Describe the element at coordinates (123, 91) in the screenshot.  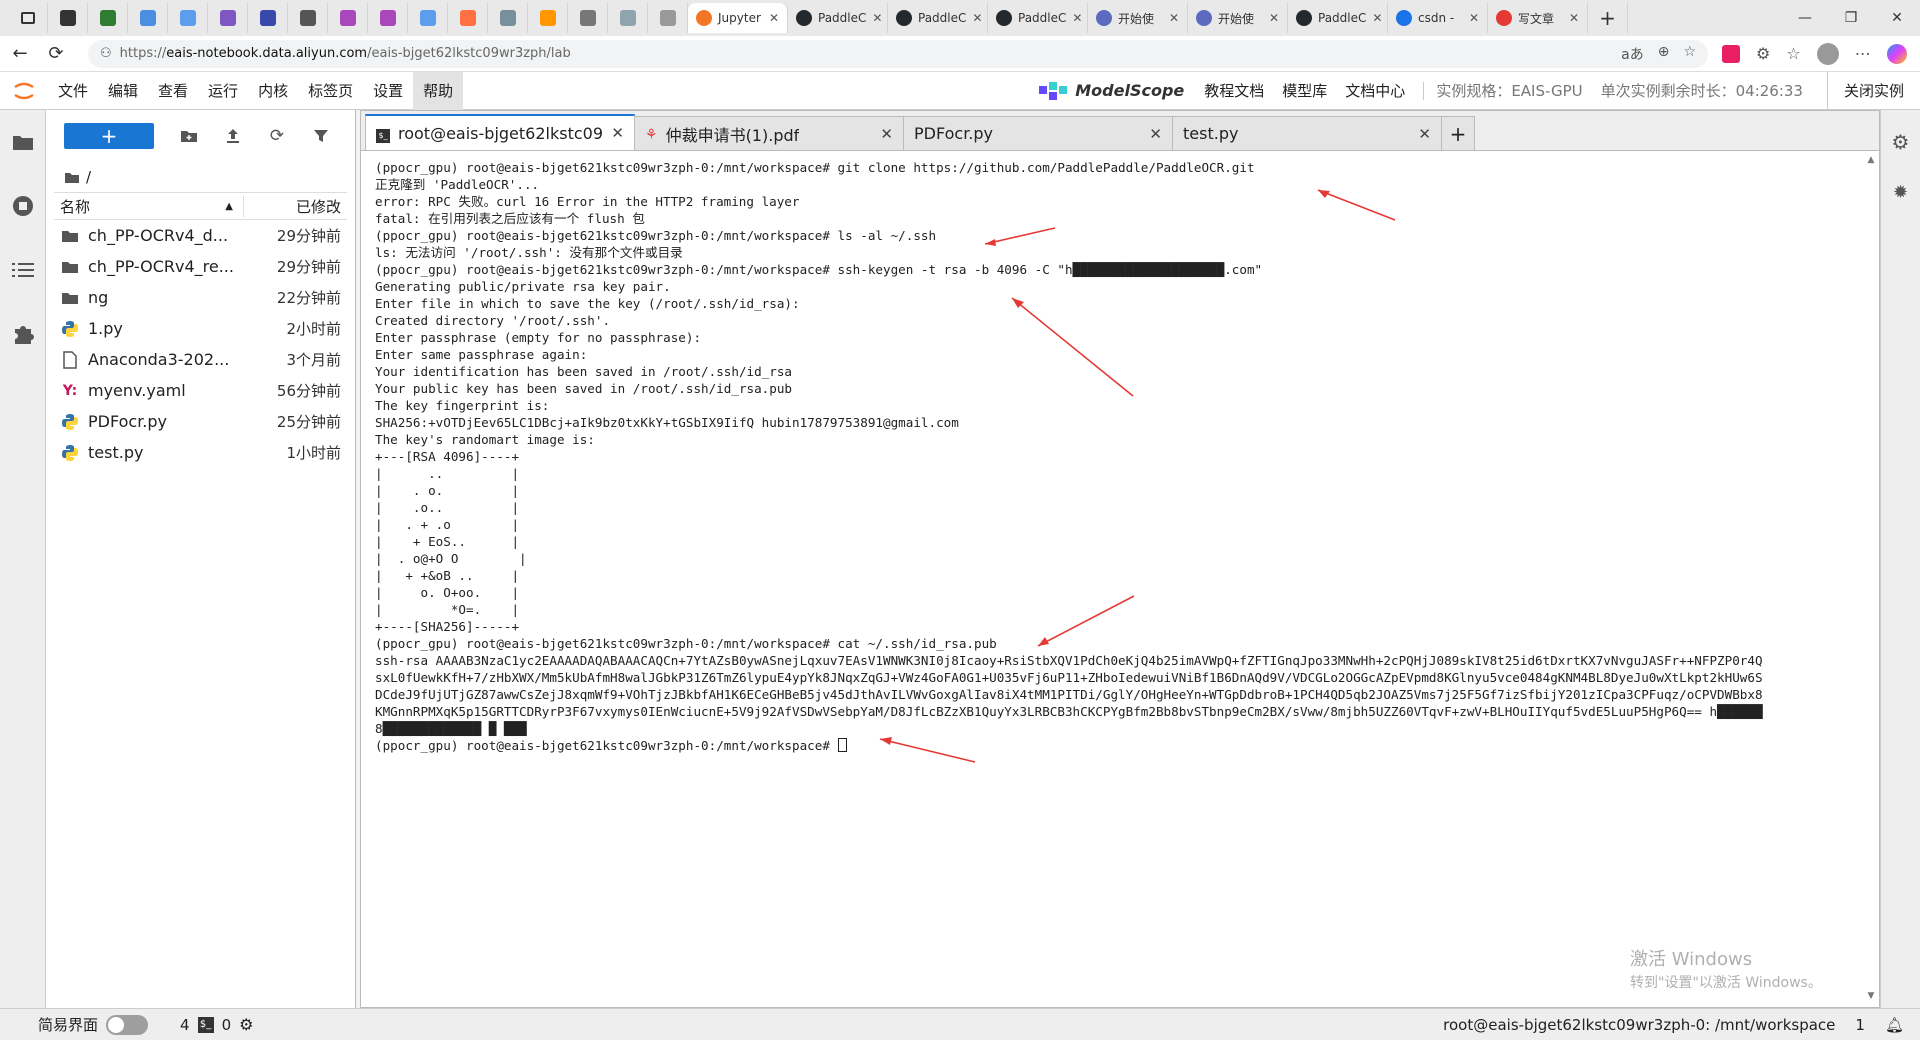
I see `menu-edit: 编辑` at that location.